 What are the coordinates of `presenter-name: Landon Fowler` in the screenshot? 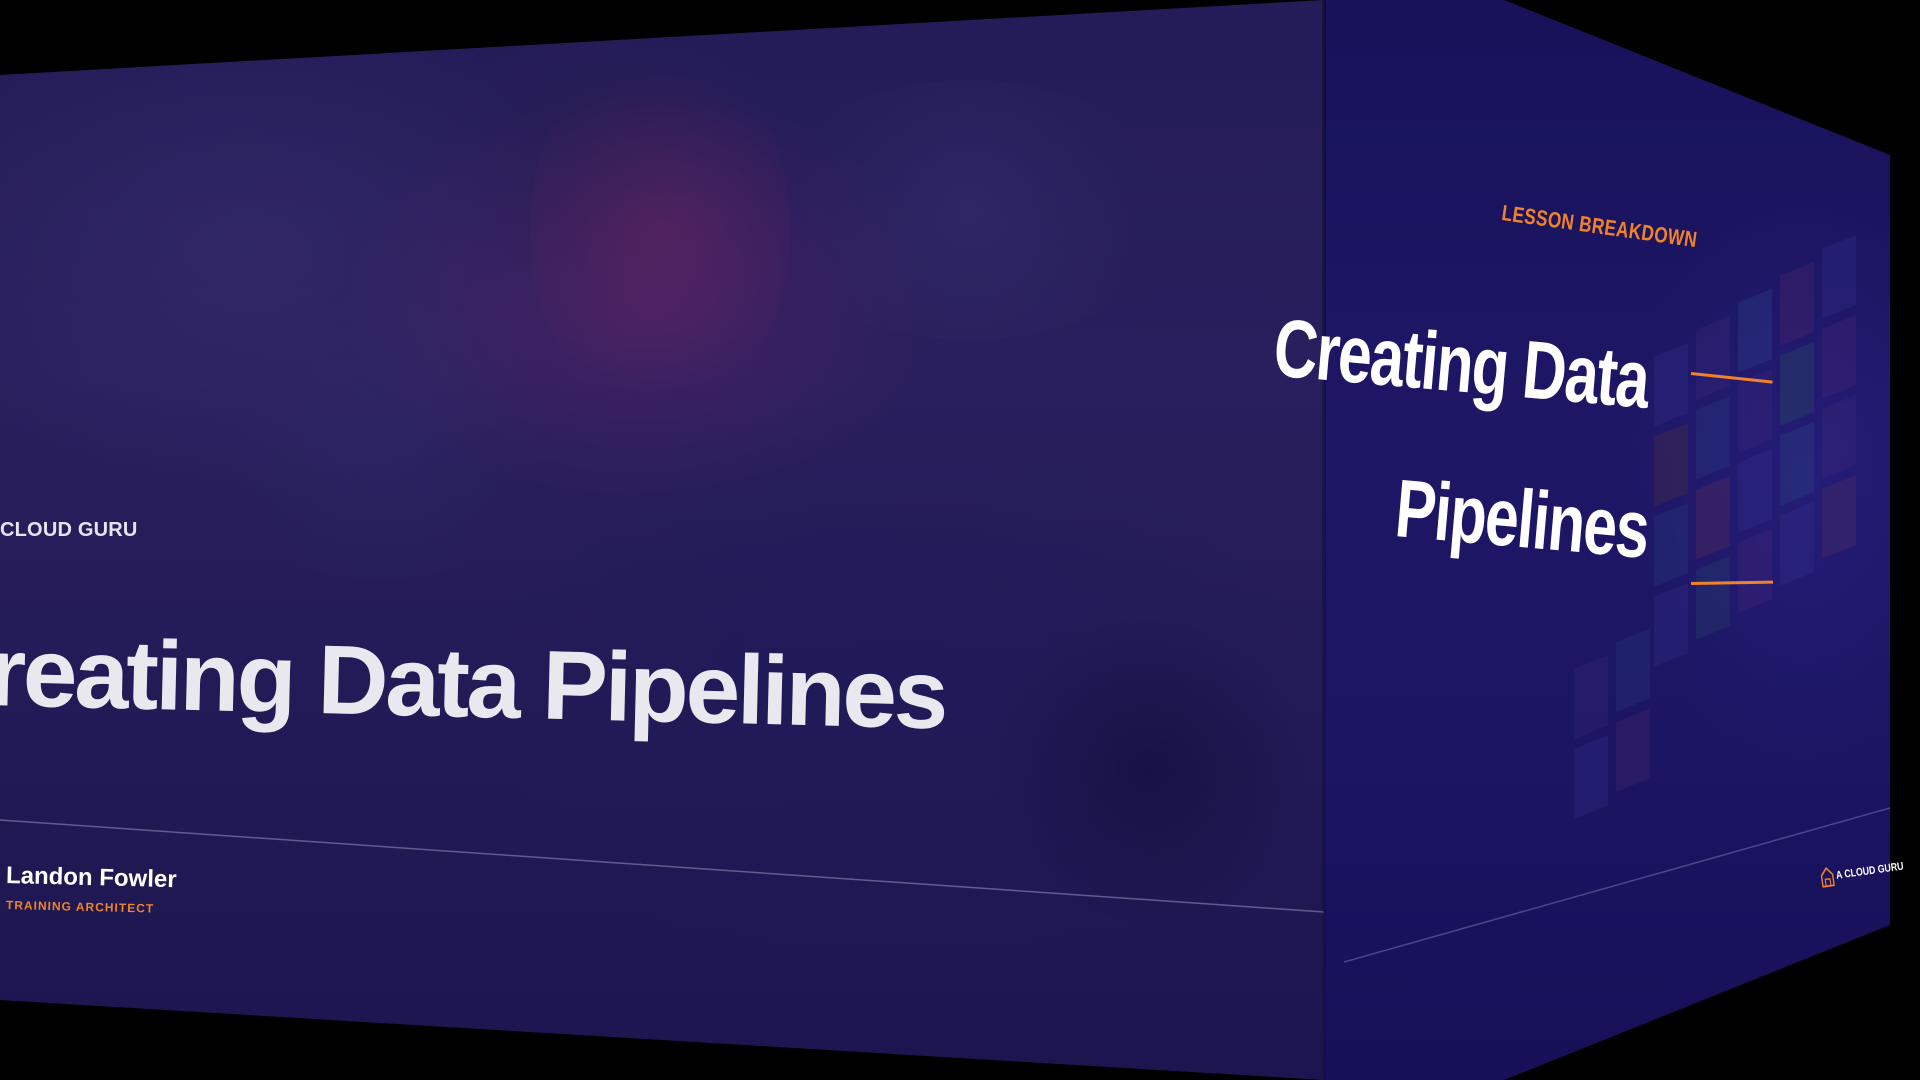 It's located at (91, 878).